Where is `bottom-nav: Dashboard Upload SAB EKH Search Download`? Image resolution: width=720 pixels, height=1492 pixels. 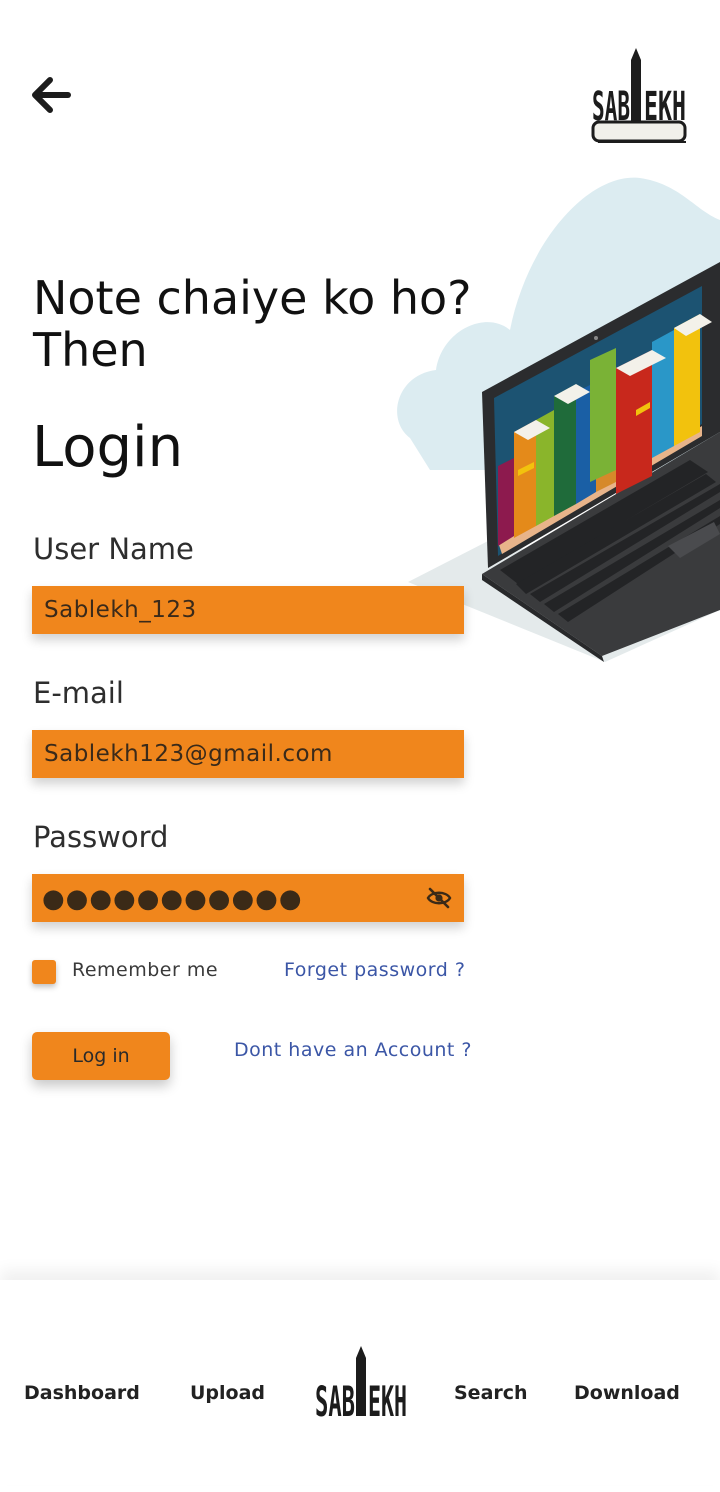
bottom-nav: Dashboard Upload SAB EKH Search Download is located at coordinates (360, 1382).